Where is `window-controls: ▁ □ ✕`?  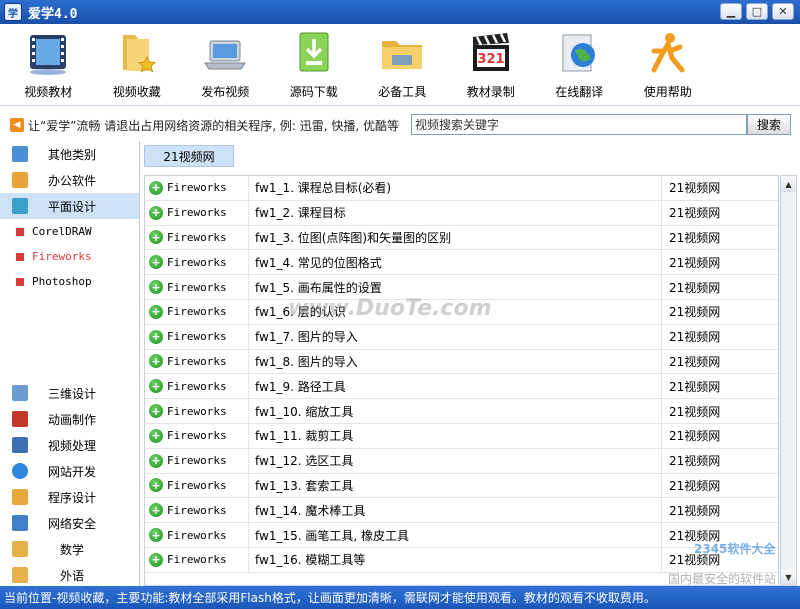 window-controls: ▁ □ ✕ is located at coordinates (757, 11).